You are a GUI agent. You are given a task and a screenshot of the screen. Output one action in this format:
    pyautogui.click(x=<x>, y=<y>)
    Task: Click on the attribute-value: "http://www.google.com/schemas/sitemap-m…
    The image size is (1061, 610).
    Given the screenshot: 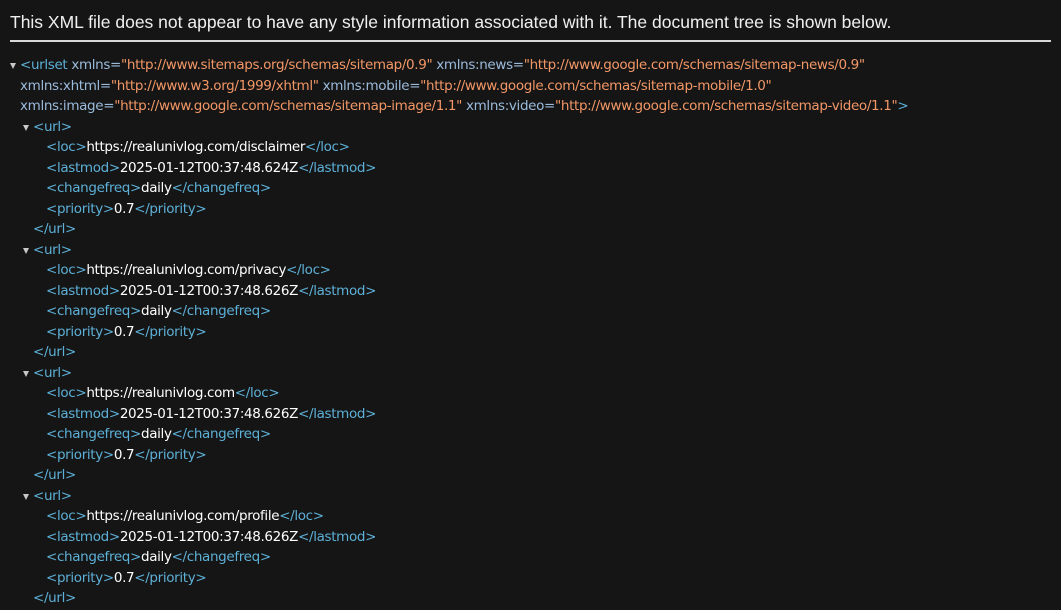 What is the action you would take?
    pyautogui.click(x=596, y=85)
    